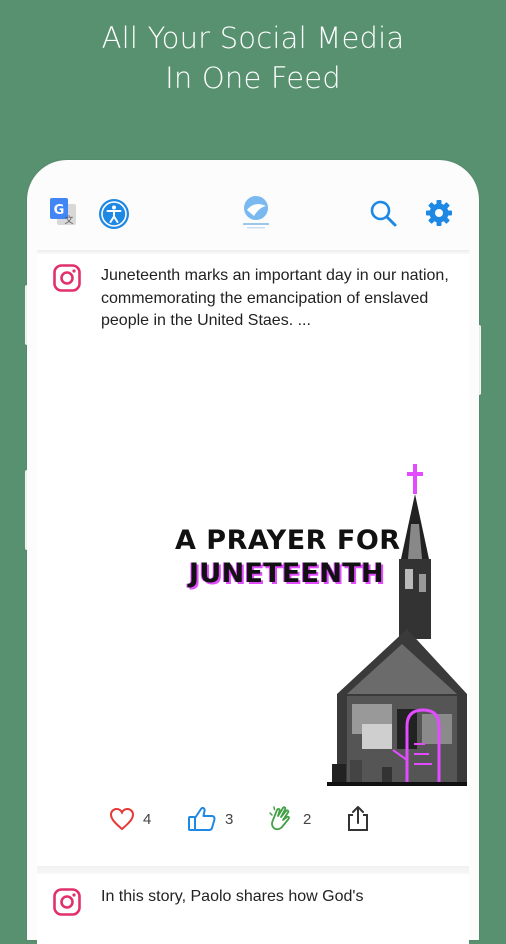 Image resolution: width=506 pixels, height=944 pixels. I want to click on svg-text: G, so click(59, 210).